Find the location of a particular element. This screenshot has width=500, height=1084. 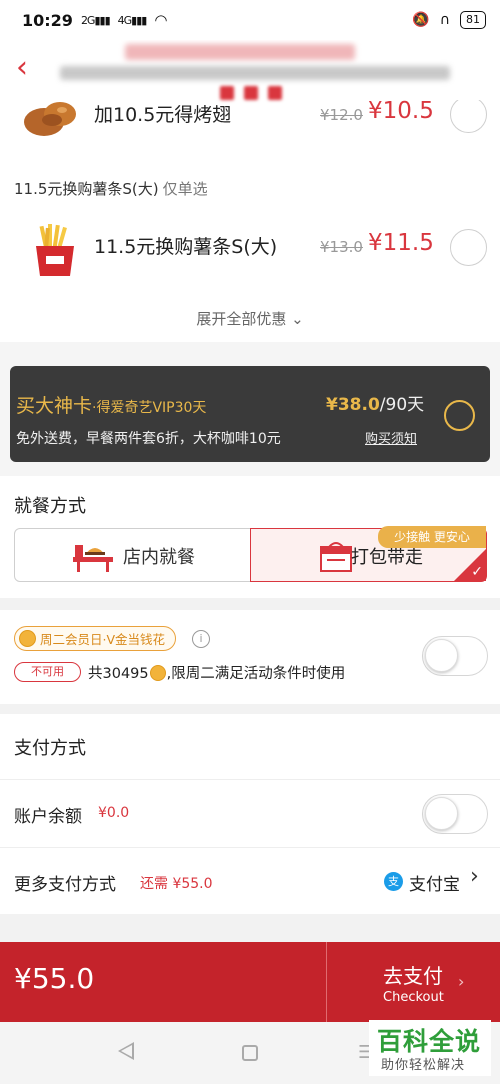

info-icon: i is located at coordinates (201, 639).